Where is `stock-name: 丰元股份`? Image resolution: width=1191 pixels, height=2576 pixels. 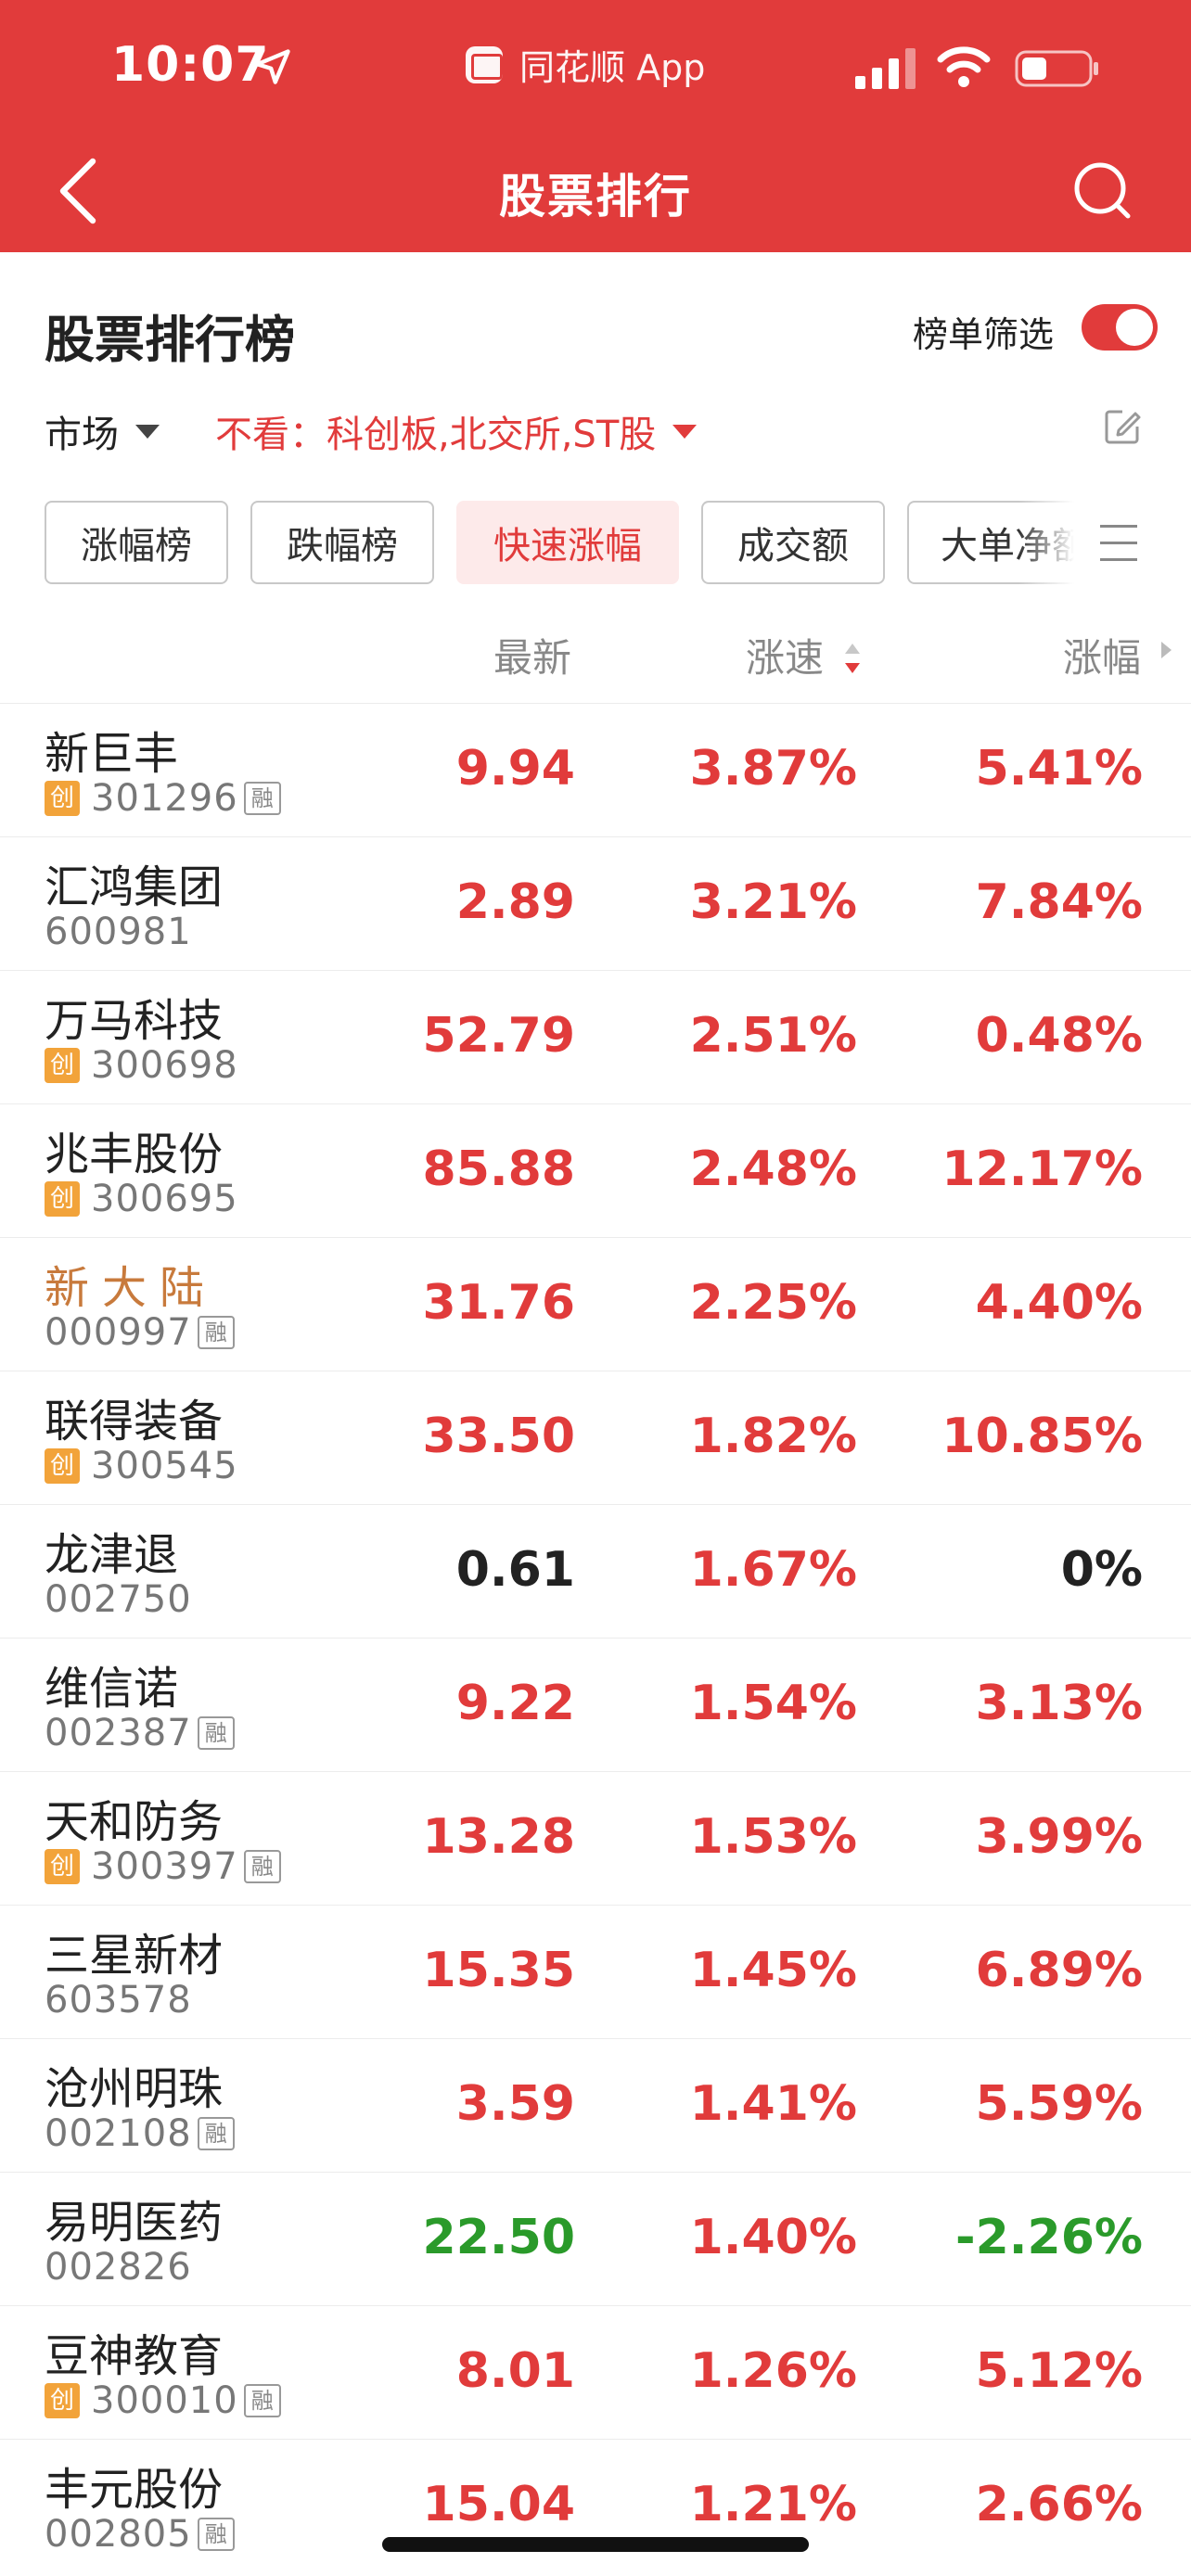 stock-name: 丰元股份 is located at coordinates (134, 2490).